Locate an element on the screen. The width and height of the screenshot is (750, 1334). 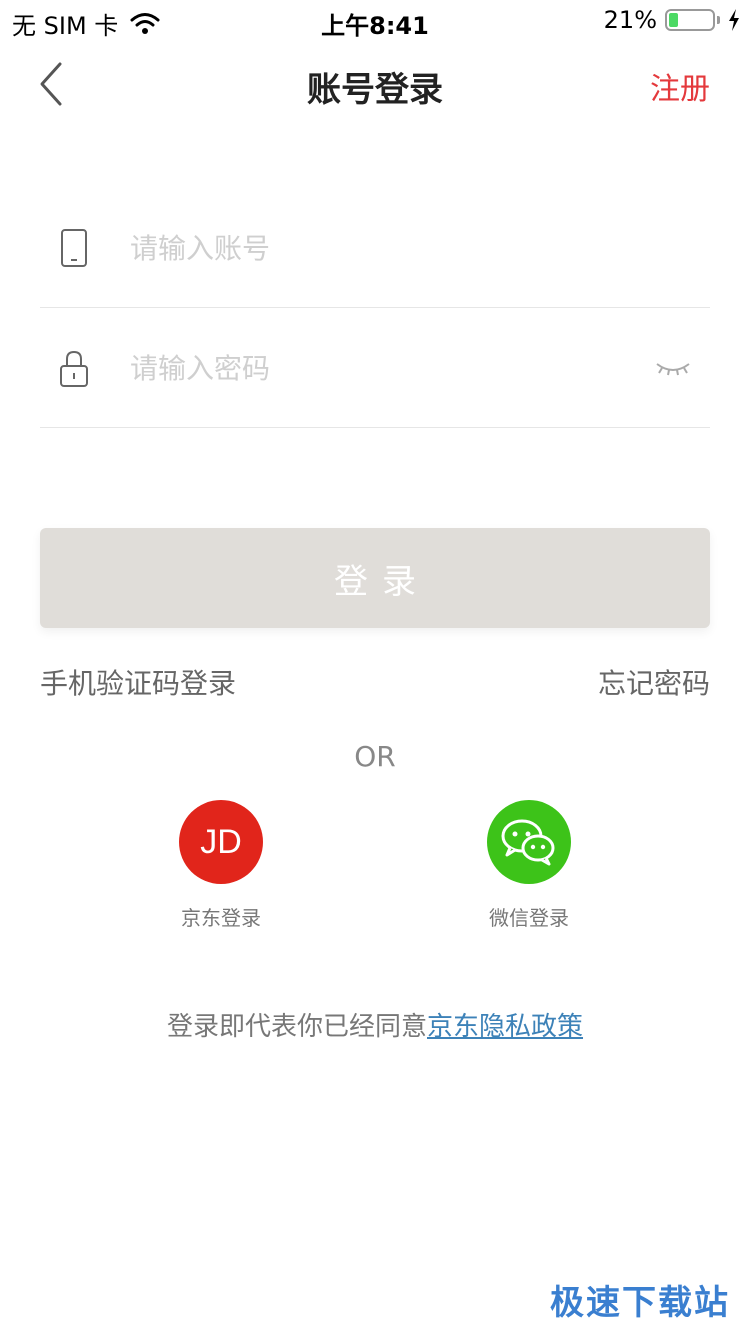
lock-icon is located at coordinates (74, 368).